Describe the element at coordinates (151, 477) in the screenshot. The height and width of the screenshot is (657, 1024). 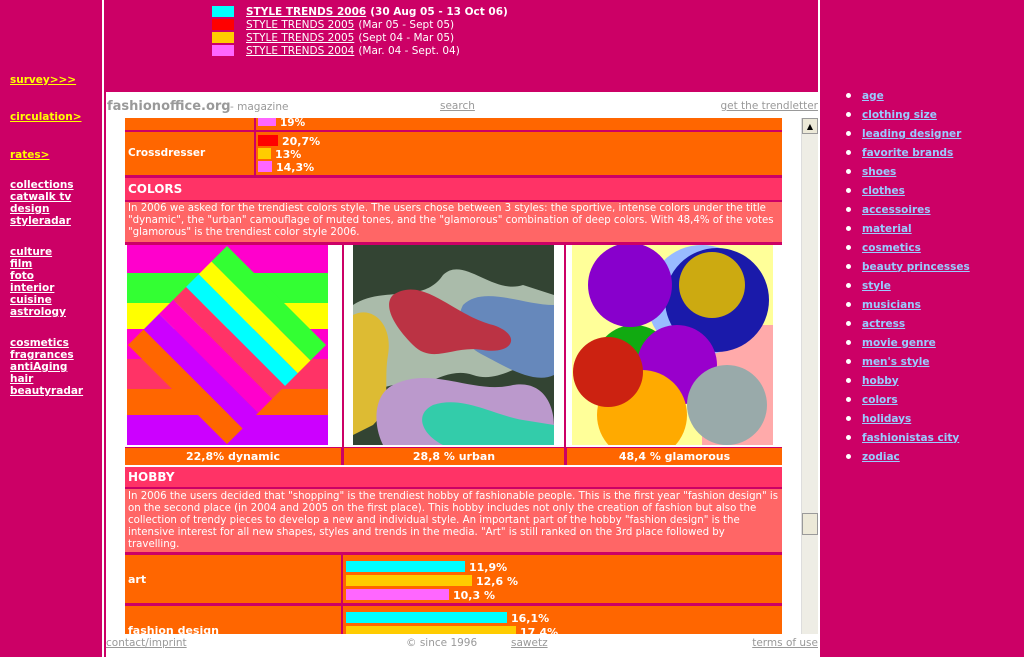
I see `hobby-heading: HOBBY` at that location.